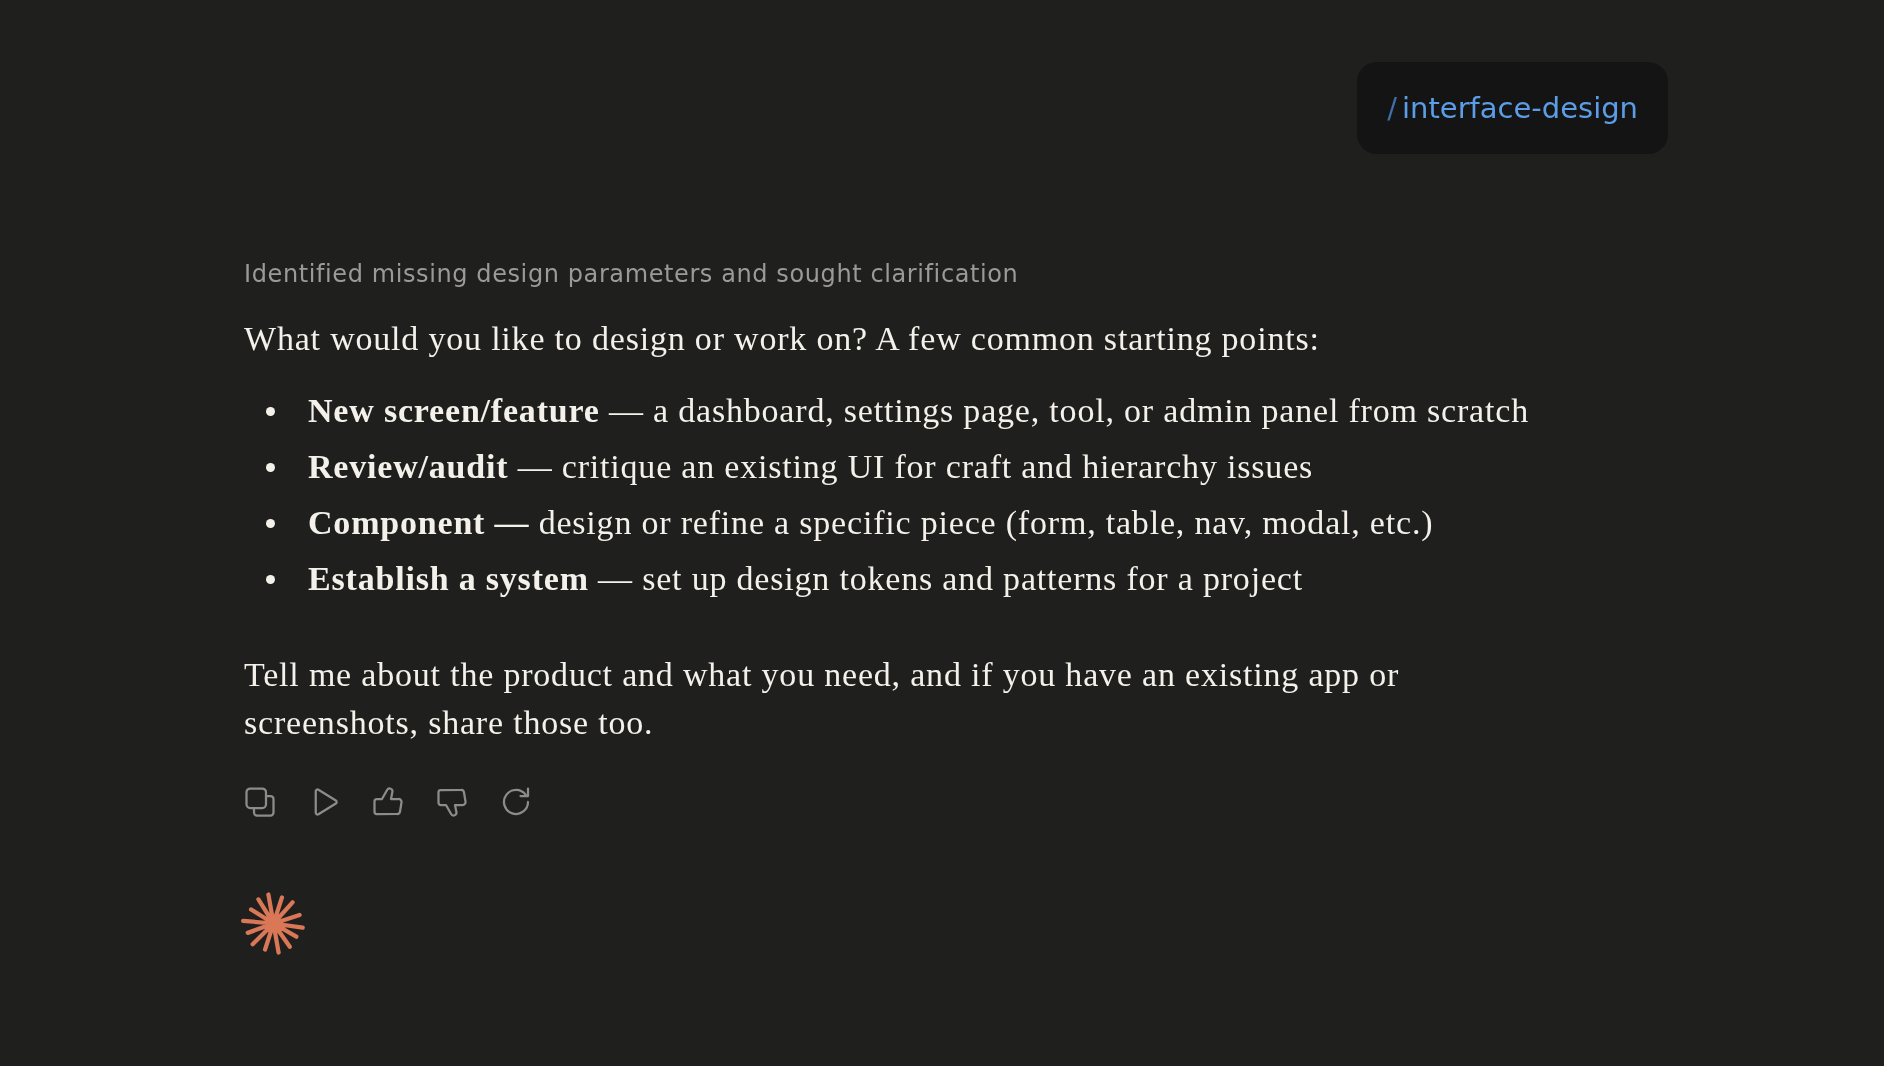 Image resolution: width=1884 pixels, height=1066 pixels. I want to click on copy-icon, so click(260, 802).